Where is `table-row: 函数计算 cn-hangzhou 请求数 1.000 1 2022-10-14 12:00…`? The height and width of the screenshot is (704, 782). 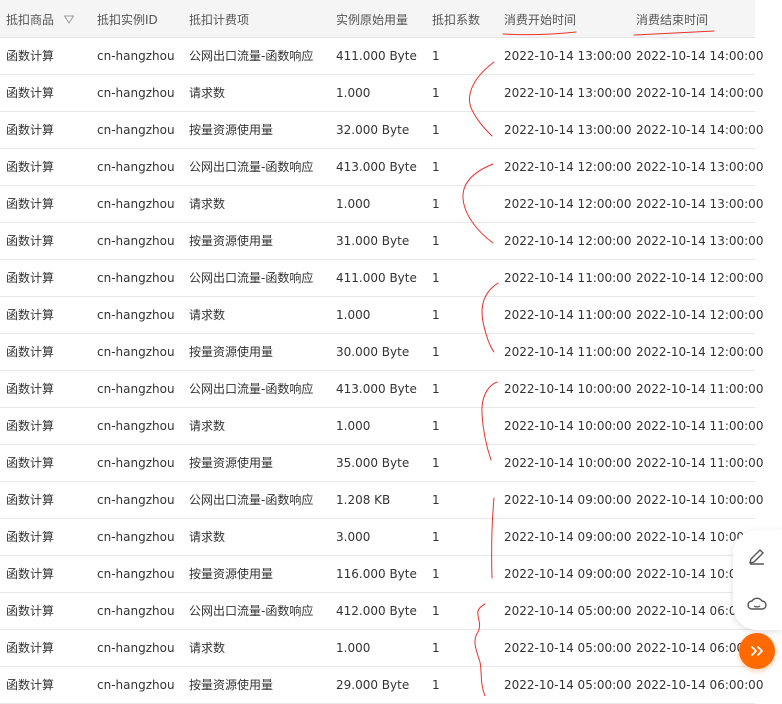
table-row: 函数计算 cn-hangzhou 请求数 1.000 1 2022-10-14 12:00… is located at coordinates (381, 204).